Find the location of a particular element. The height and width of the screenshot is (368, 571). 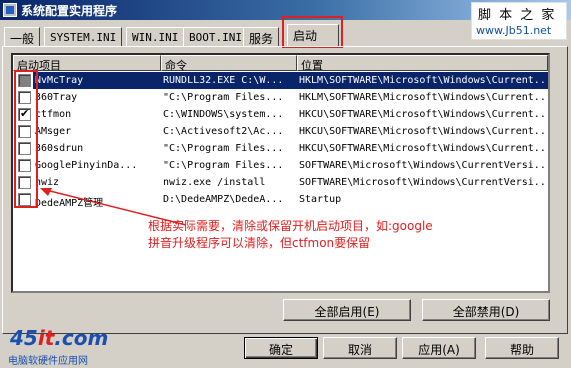

tab-highlight-box is located at coordinates (312, 32).